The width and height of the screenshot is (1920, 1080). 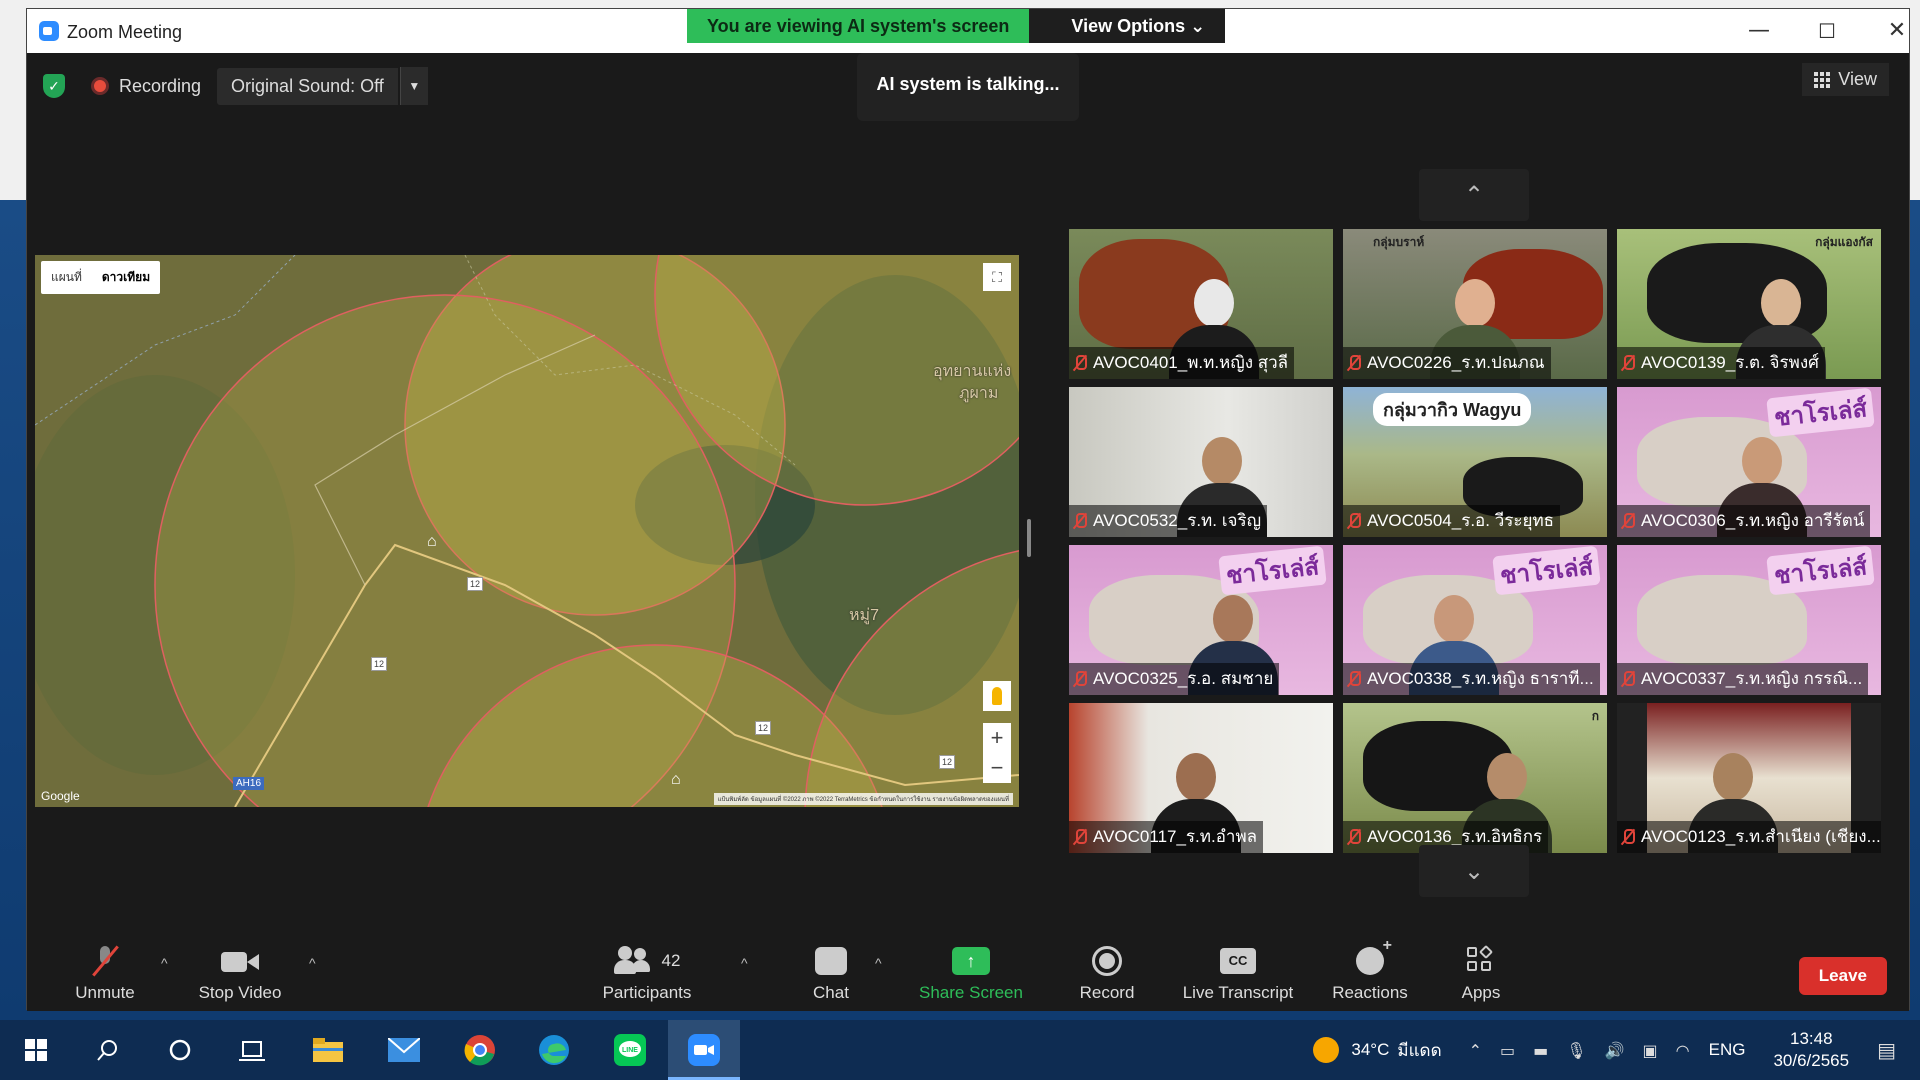 I want to click on original-sound-dropdown: ▼, so click(x=413, y=86).